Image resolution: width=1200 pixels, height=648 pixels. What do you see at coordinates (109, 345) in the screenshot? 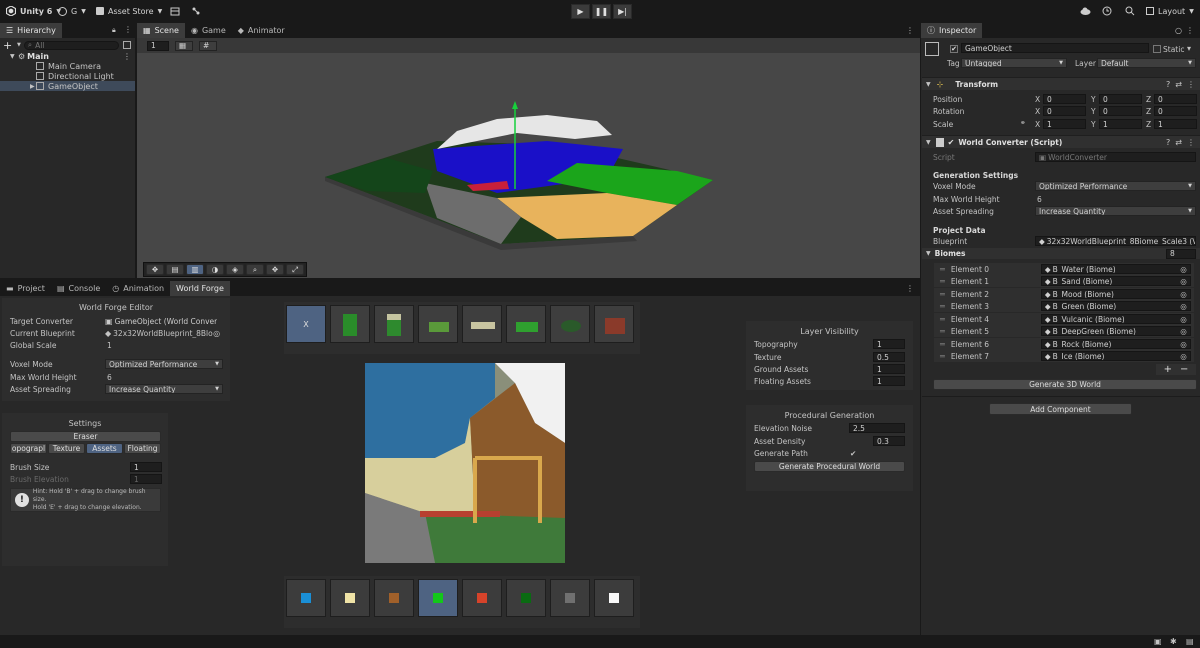
I see `global-scale-value: 1` at bounding box center [109, 345].